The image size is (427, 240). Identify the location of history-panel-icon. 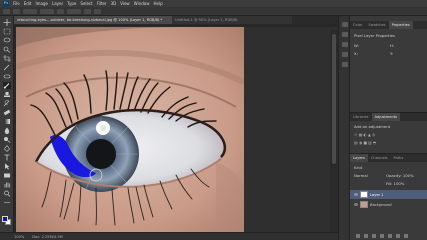
(345, 24).